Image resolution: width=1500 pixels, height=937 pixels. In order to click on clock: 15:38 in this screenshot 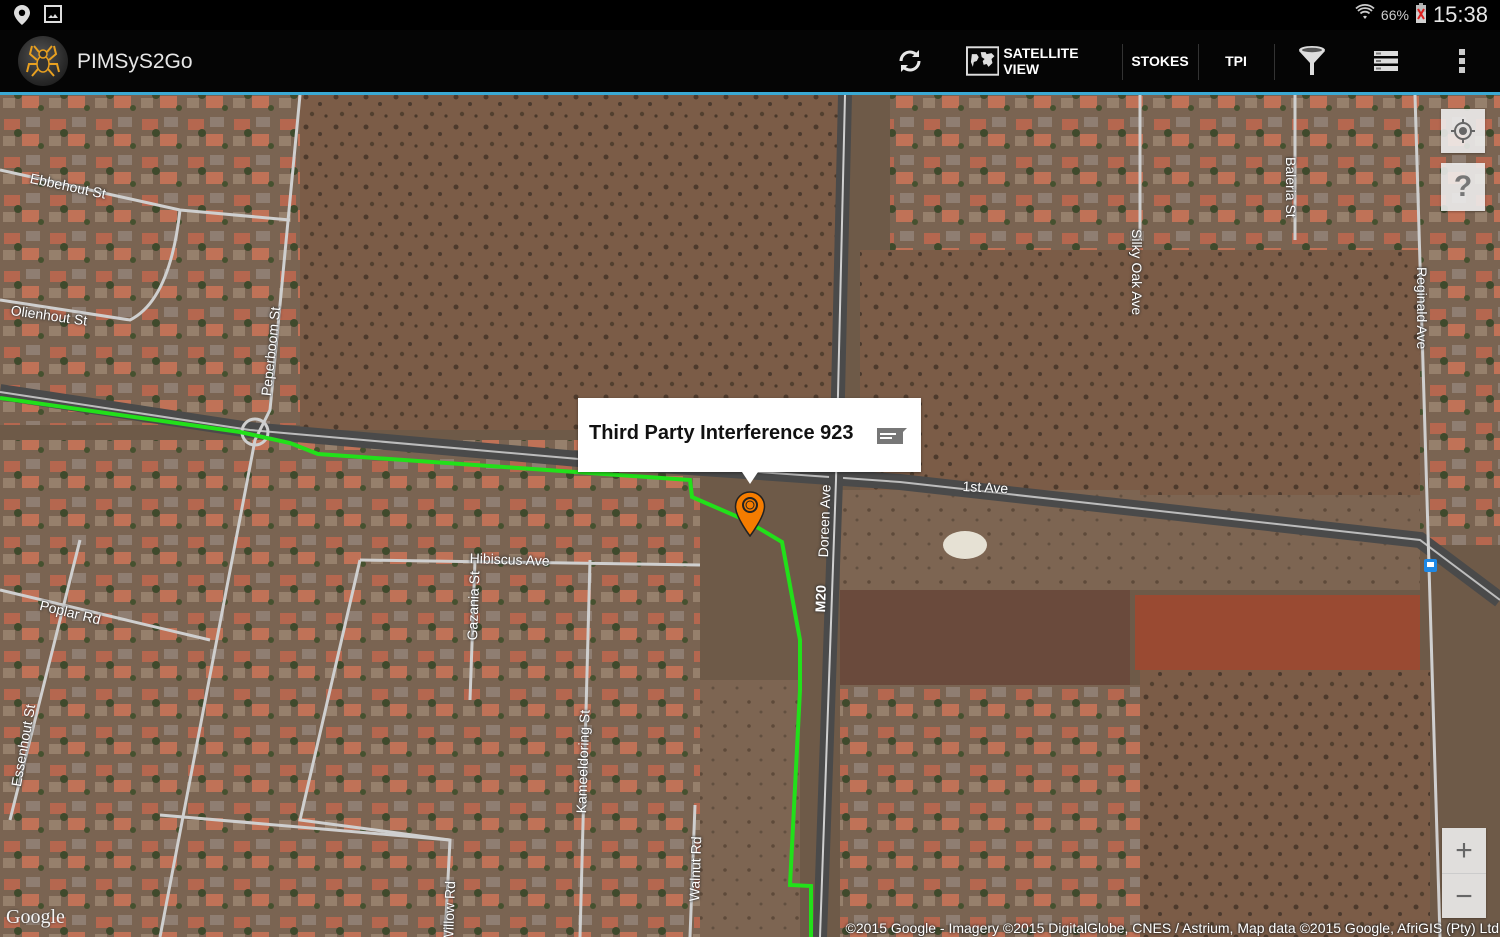, I will do `click(1460, 14)`.